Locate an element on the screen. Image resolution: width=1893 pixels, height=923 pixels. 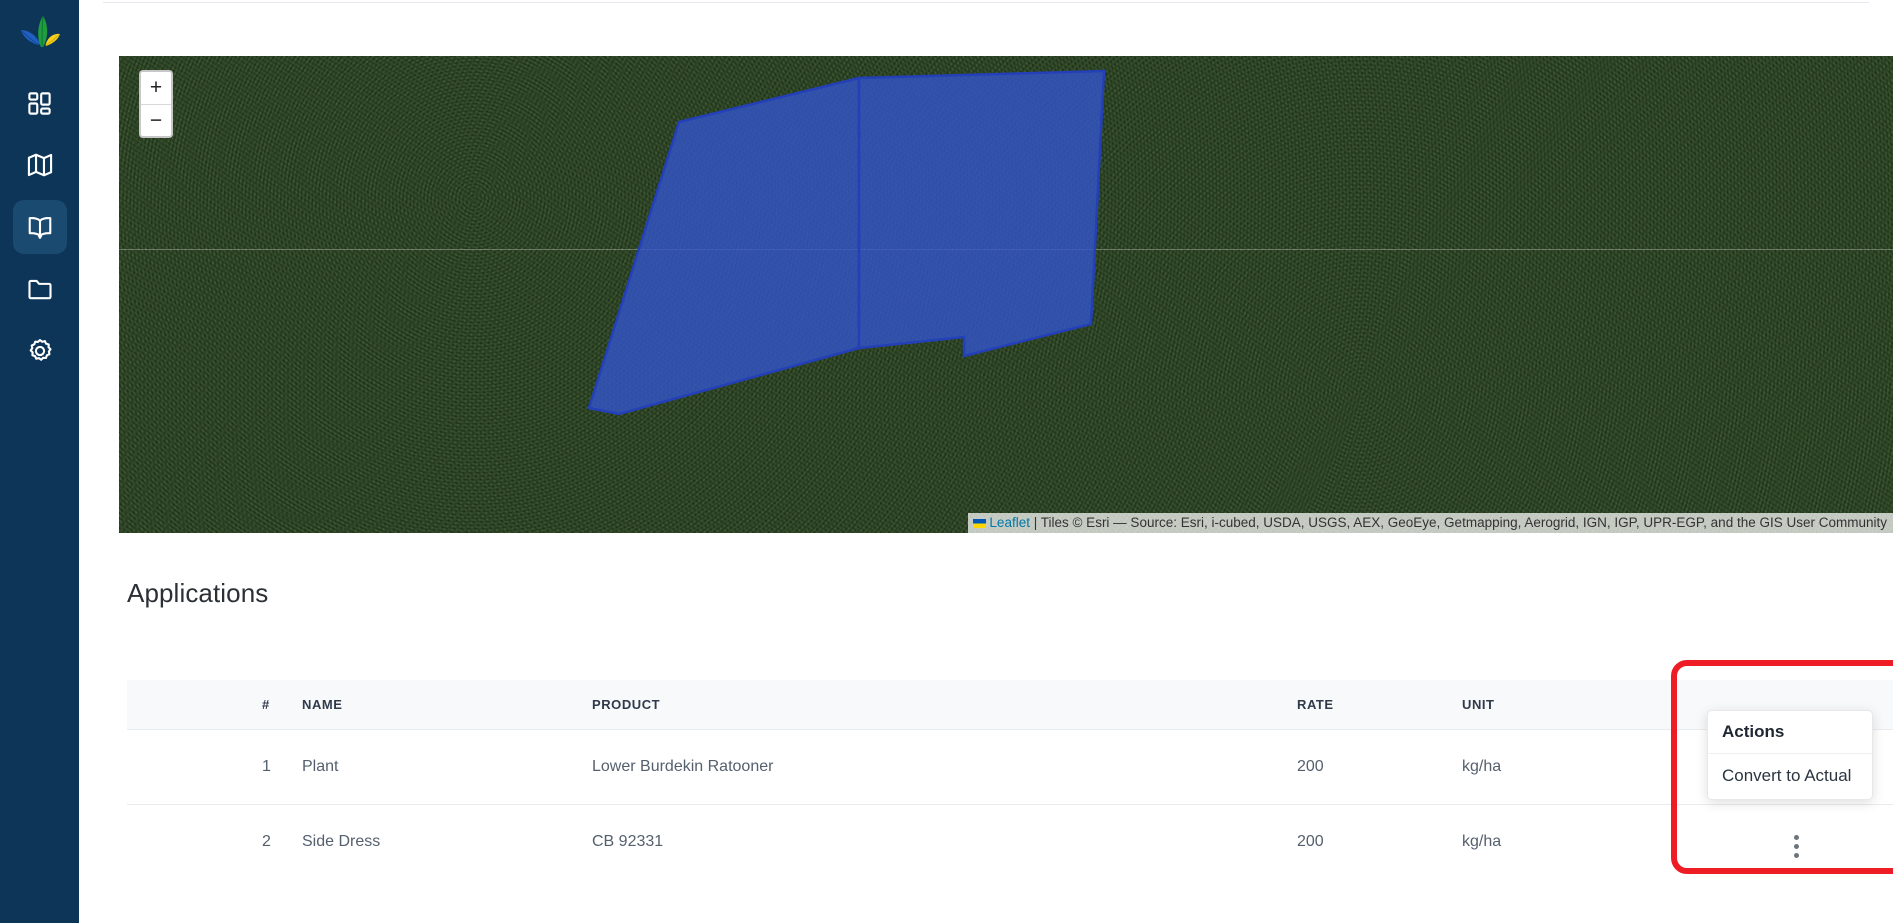
table-header: # NAME PRODUCT RATE UNIT is located at coordinates (1010, 705).